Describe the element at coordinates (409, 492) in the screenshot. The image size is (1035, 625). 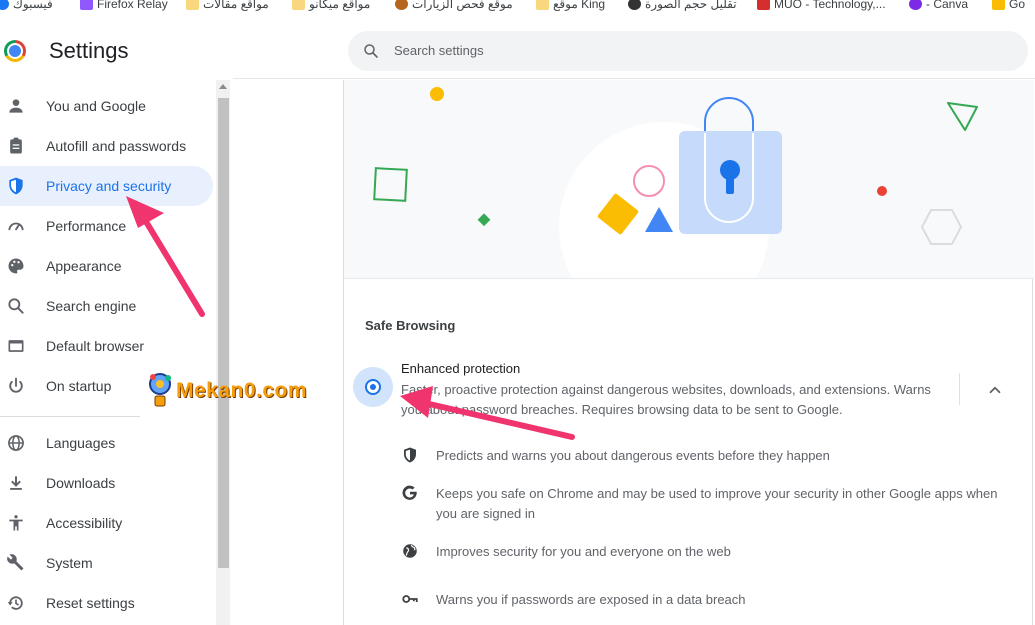
I see `google-g-icon` at that location.